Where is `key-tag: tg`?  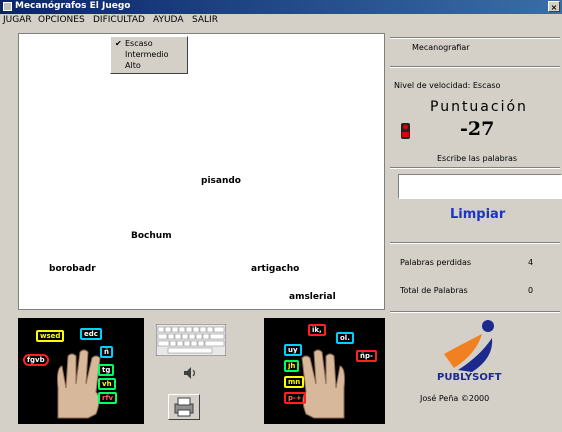
key-tag: tg is located at coordinates (106, 370).